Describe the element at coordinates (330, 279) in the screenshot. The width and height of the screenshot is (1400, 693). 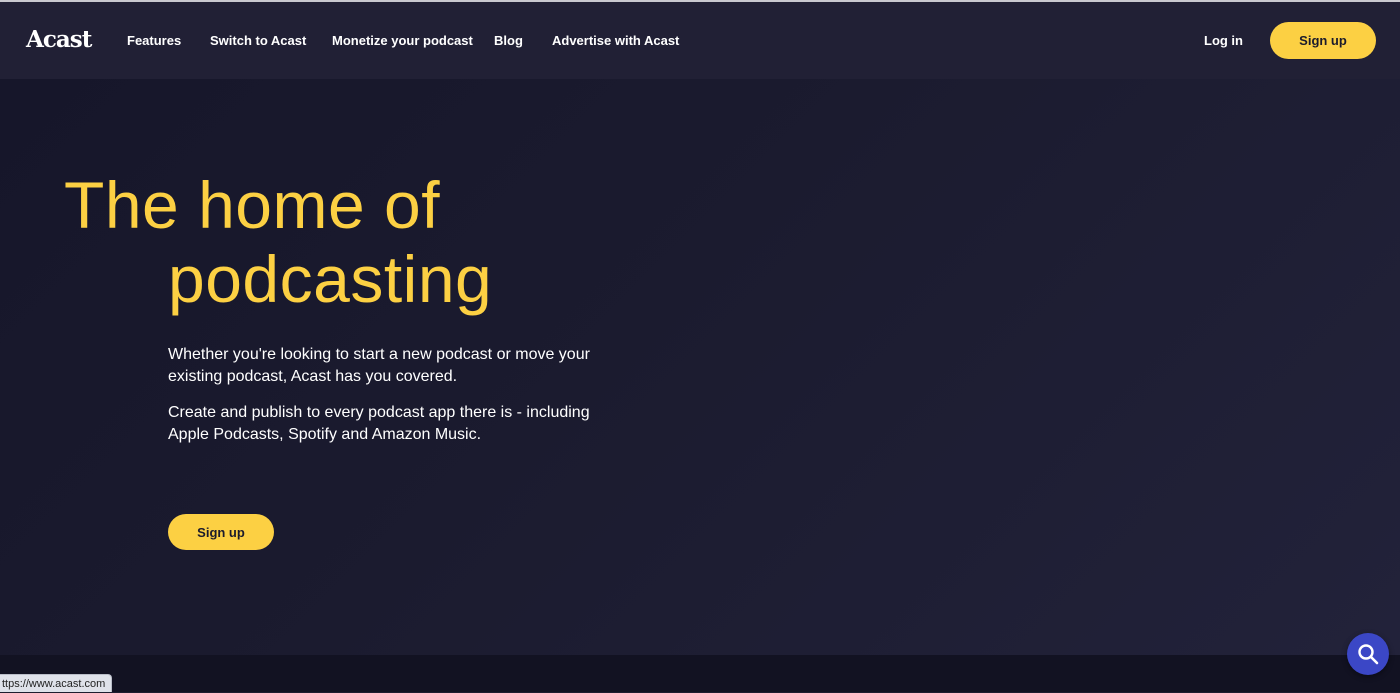
I see `hero-headline-line2: podcasting` at that location.